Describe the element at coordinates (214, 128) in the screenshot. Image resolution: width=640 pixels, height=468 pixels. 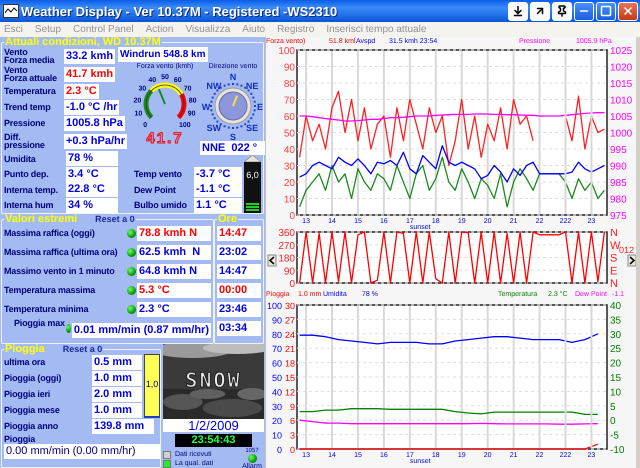
I see `compass-point: SW` at that location.